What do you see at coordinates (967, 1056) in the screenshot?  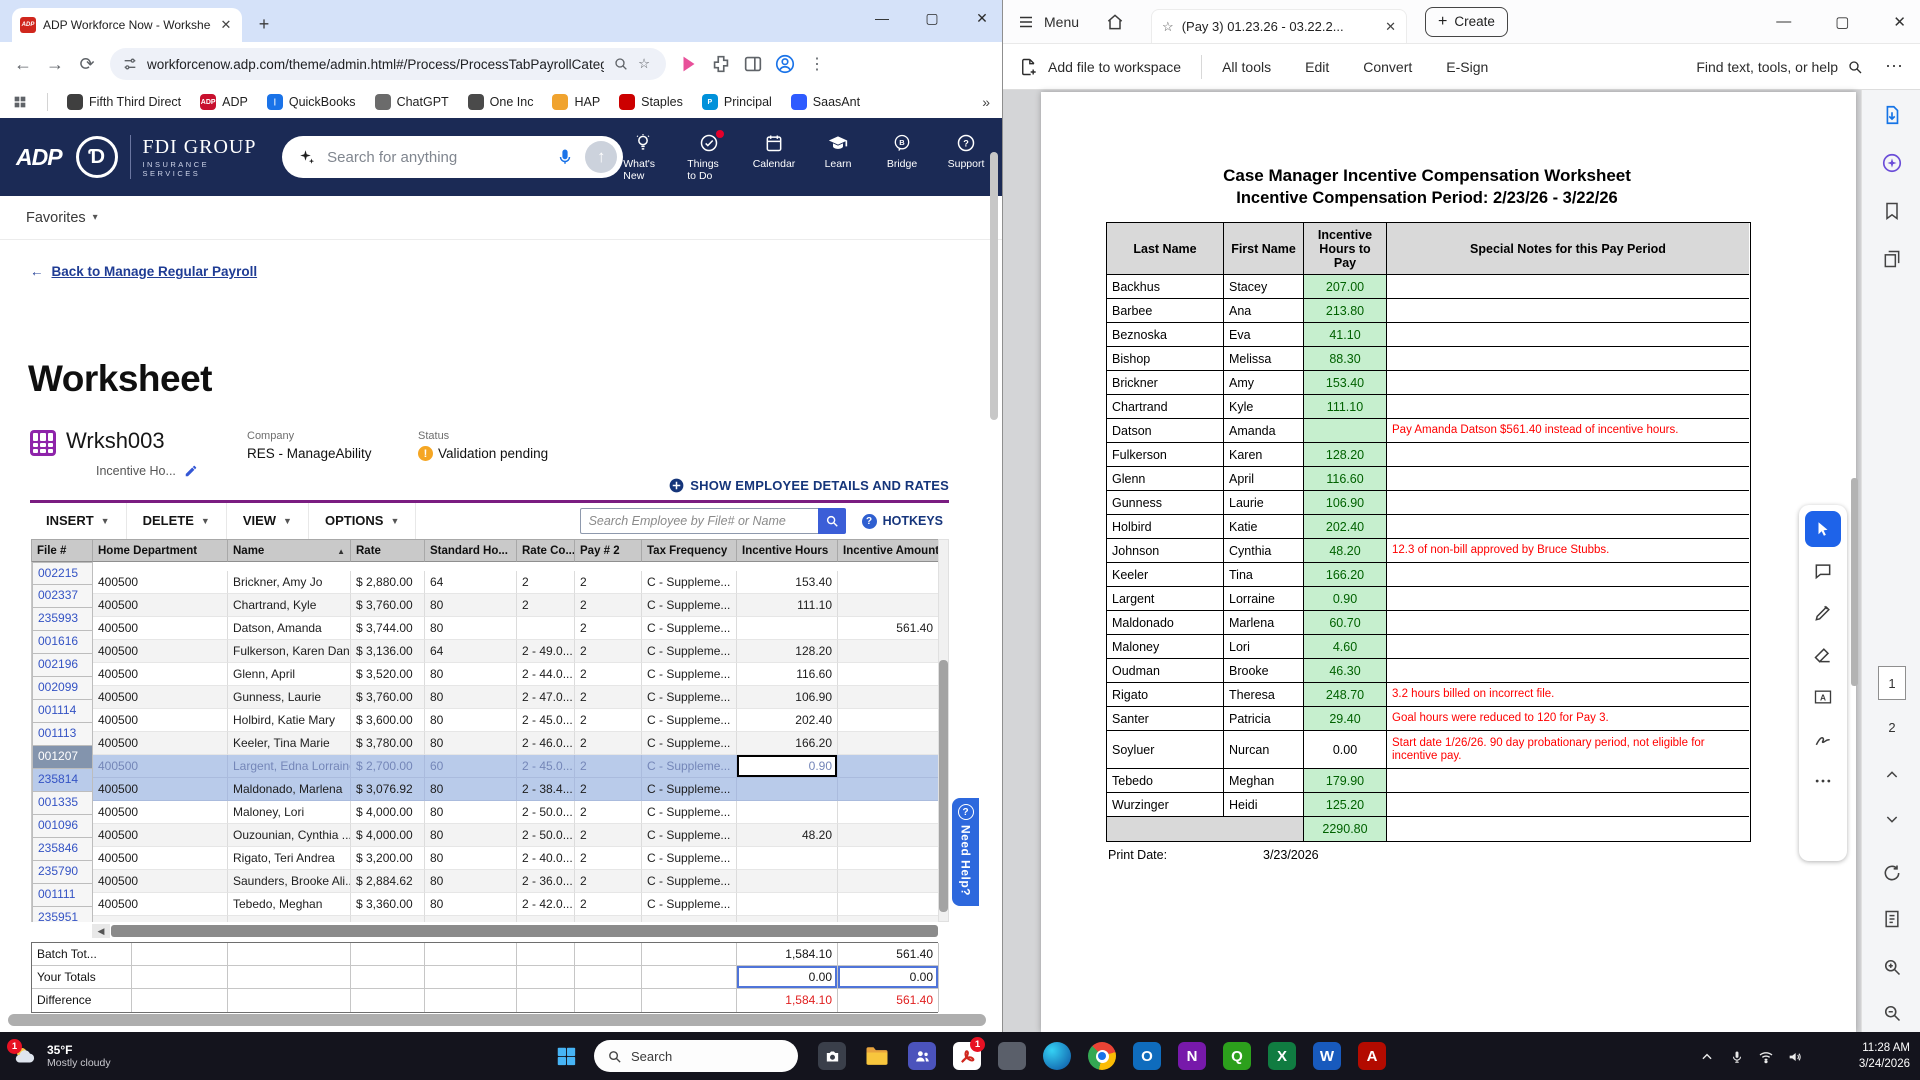 I see `acrobat-icon-badged: 1` at bounding box center [967, 1056].